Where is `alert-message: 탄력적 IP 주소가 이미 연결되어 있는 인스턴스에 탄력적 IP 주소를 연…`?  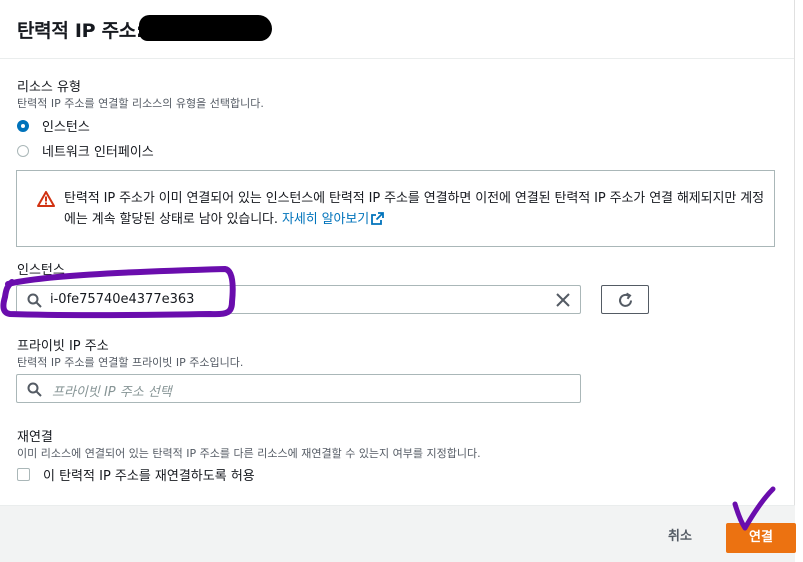
alert-message: 탄력적 IP 주소가 이미 연결되어 있는 인스턴스에 탄력적 IP 주소를 연… is located at coordinates (414, 209).